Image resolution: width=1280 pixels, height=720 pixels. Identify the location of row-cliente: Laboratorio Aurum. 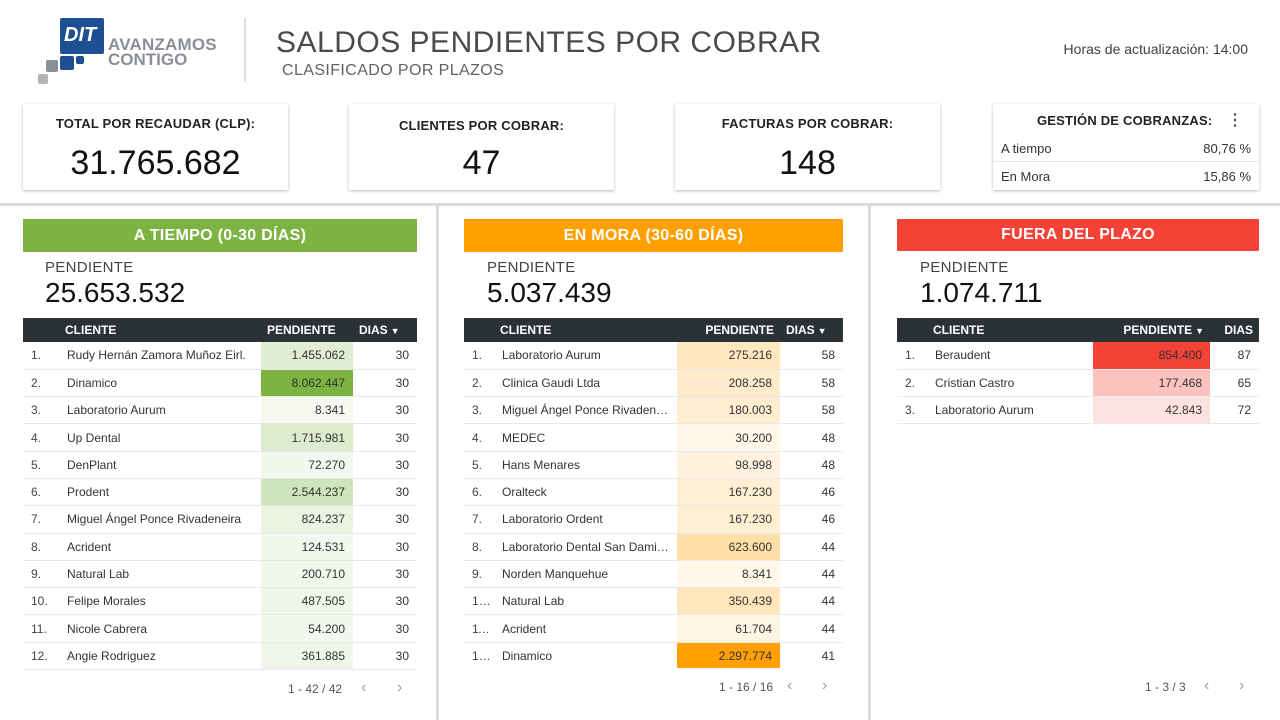
(160, 410).